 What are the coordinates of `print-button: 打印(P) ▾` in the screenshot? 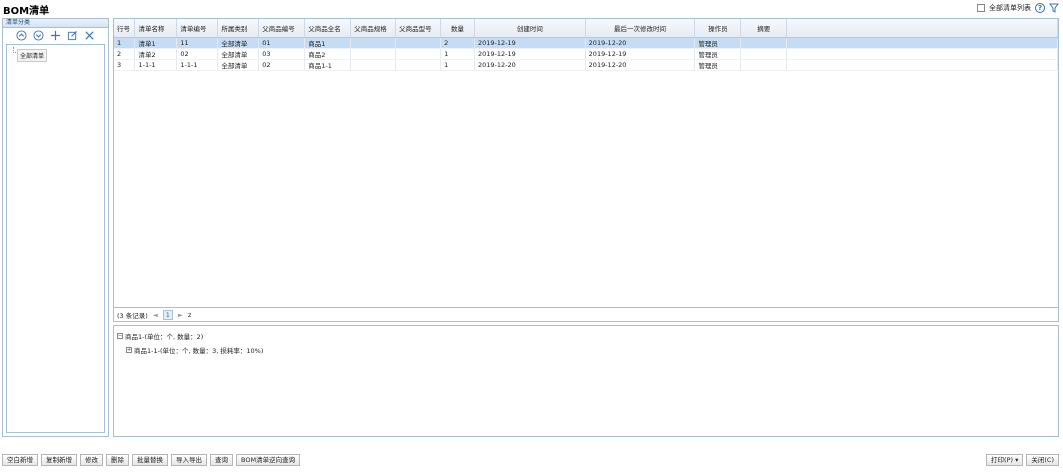 It's located at (1005, 460).